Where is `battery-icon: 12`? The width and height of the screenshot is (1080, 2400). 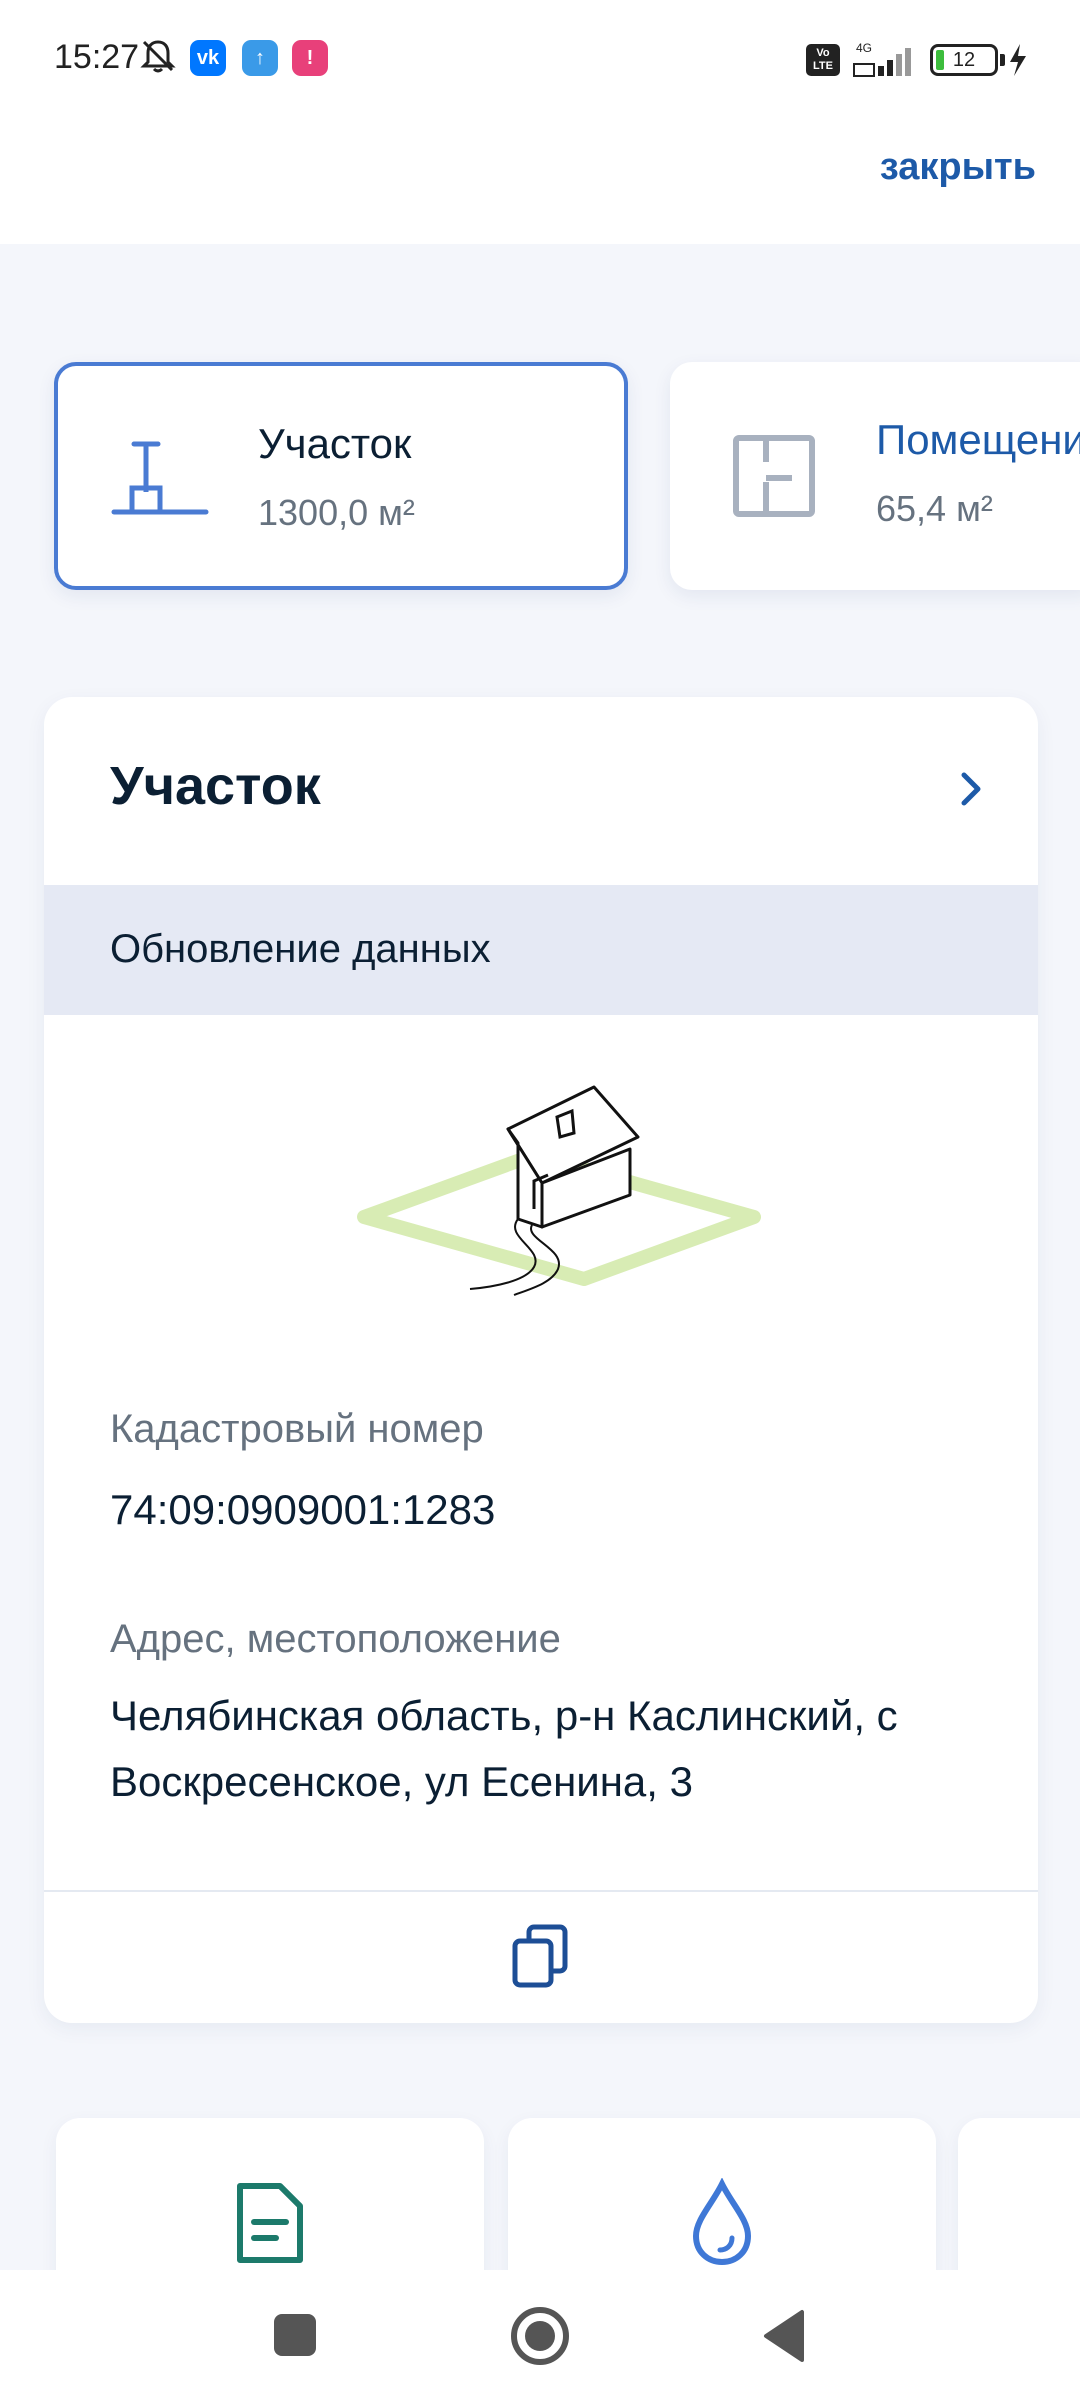 battery-icon: 12 is located at coordinates (964, 60).